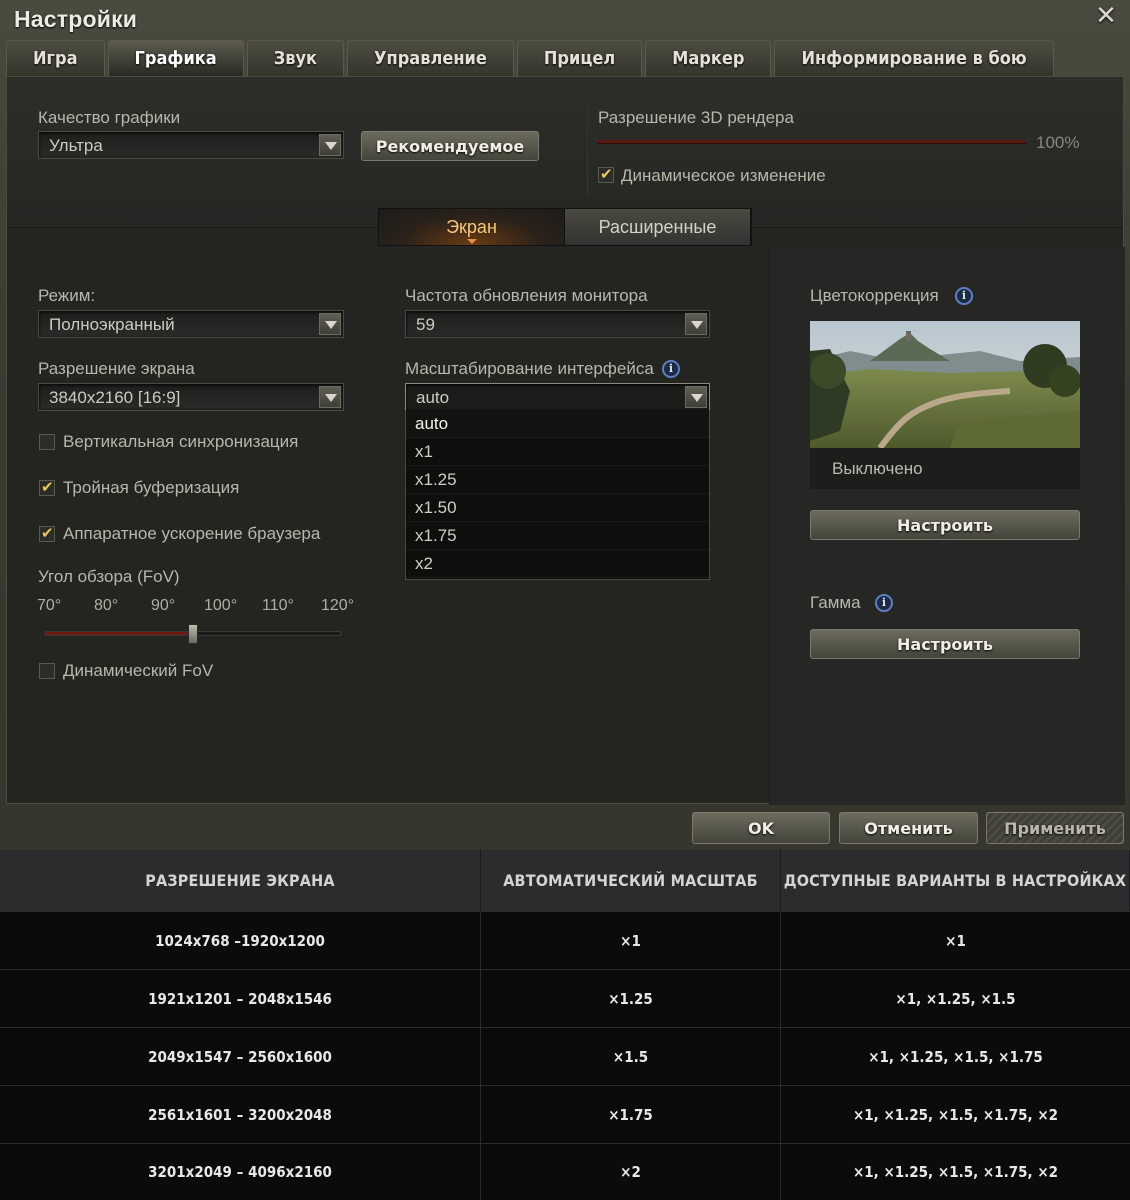  What do you see at coordinates (112, 324) in the screenshot?
I see `mode-value: Полноэкранный` at bounding box center [112, 324].